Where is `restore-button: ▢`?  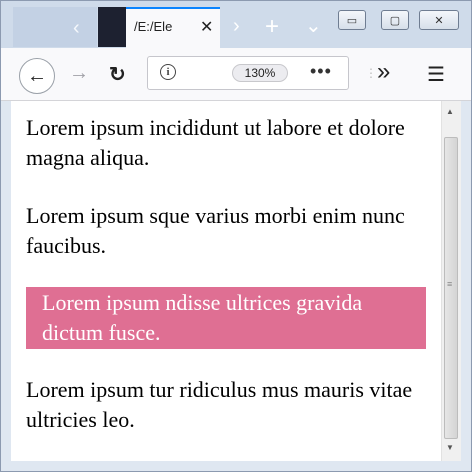
restore-button: ▢ is located at coordinates (395, 20).